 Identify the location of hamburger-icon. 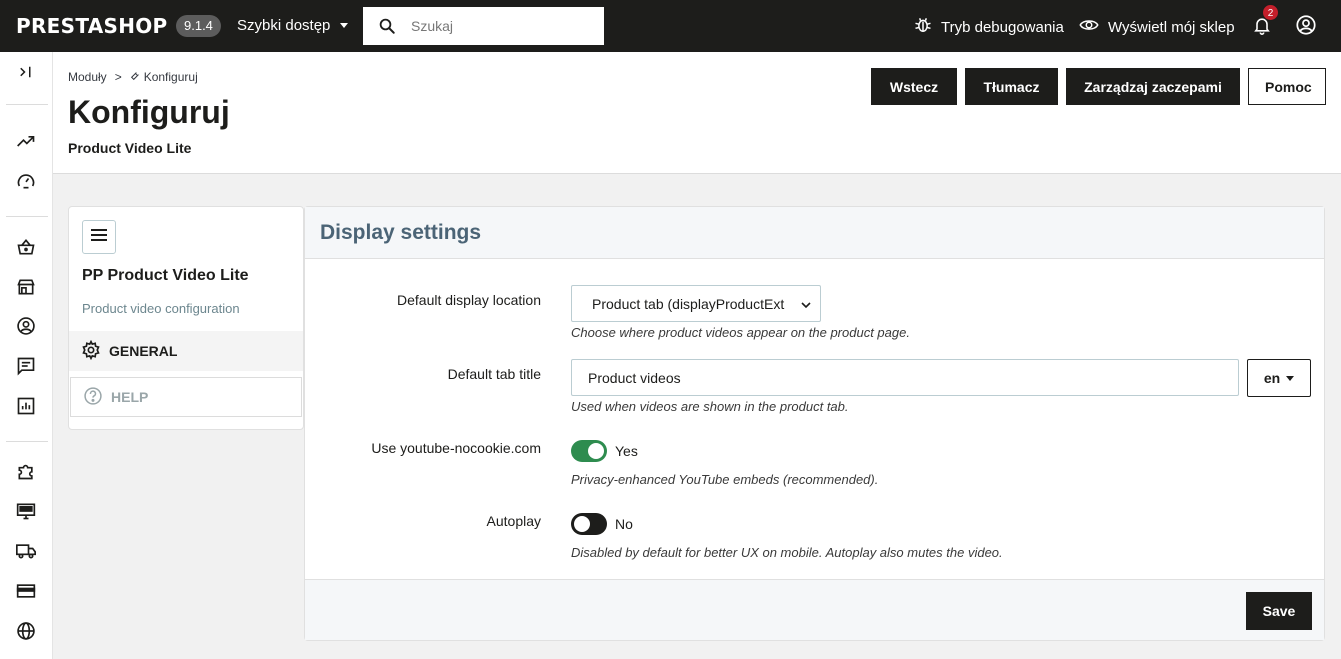
(99, 237).